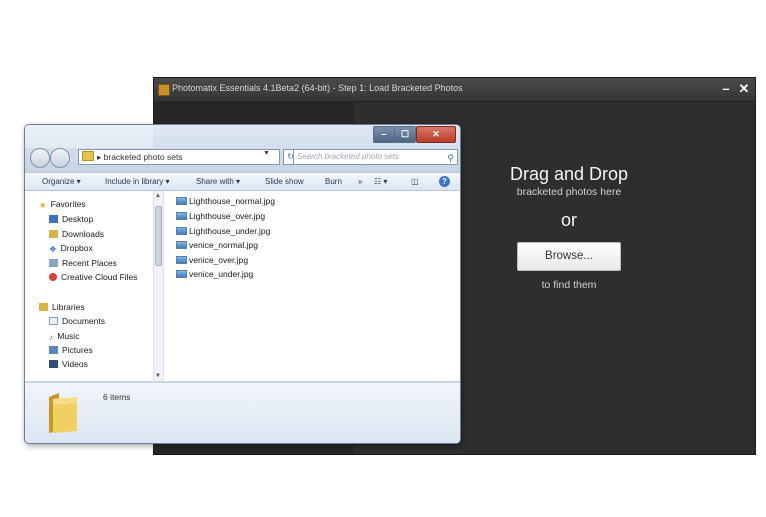  I want to click on nav-label: Libraries, so click(68, 307).